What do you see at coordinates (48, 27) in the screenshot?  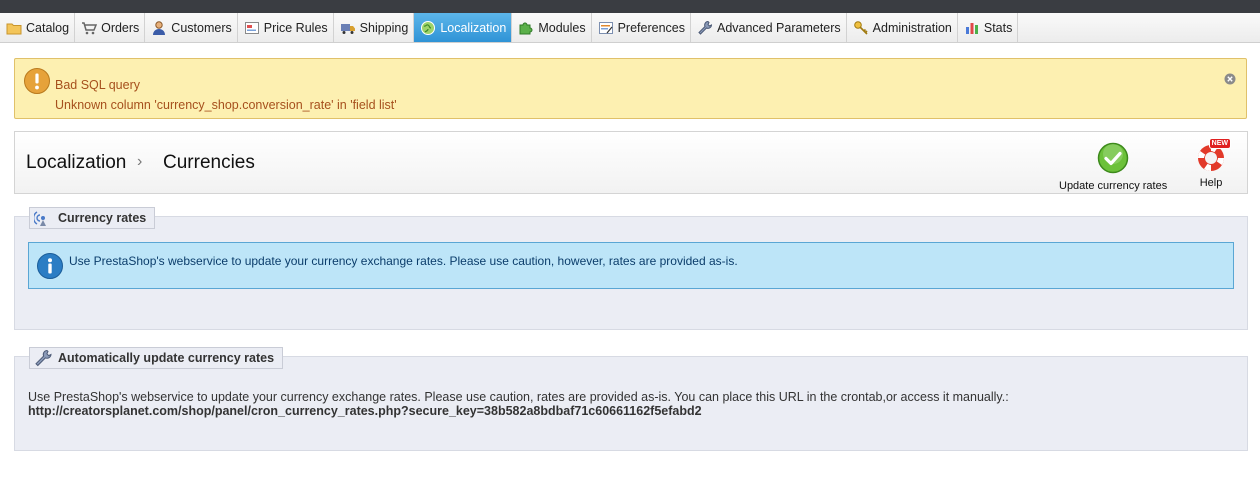 I see `nav-label-catalog: Catalog` at bounding box center [48, 27].